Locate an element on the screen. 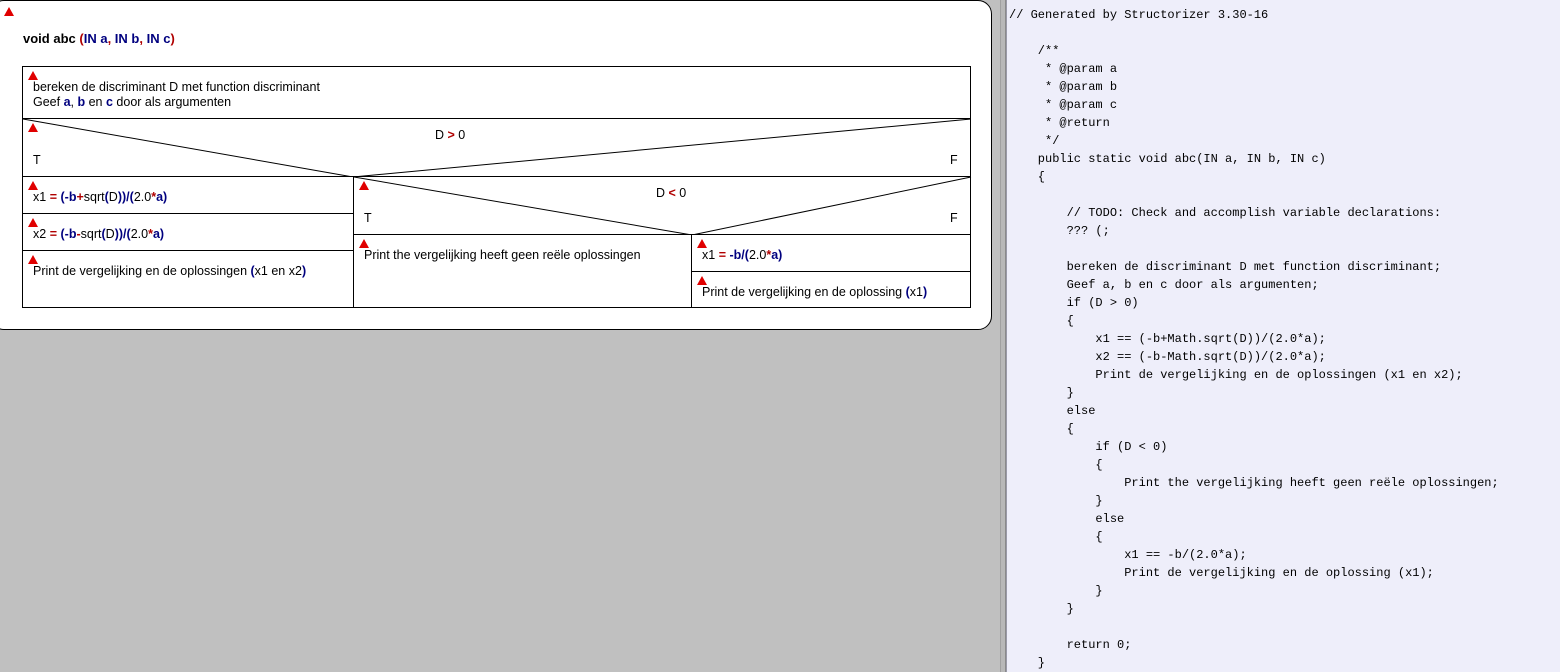 This screenshot has height=672, width=1560. code-line: x1 == (-b+Math.sqrt(D))/(2.0*a); is located at coordinates (1167, 339).